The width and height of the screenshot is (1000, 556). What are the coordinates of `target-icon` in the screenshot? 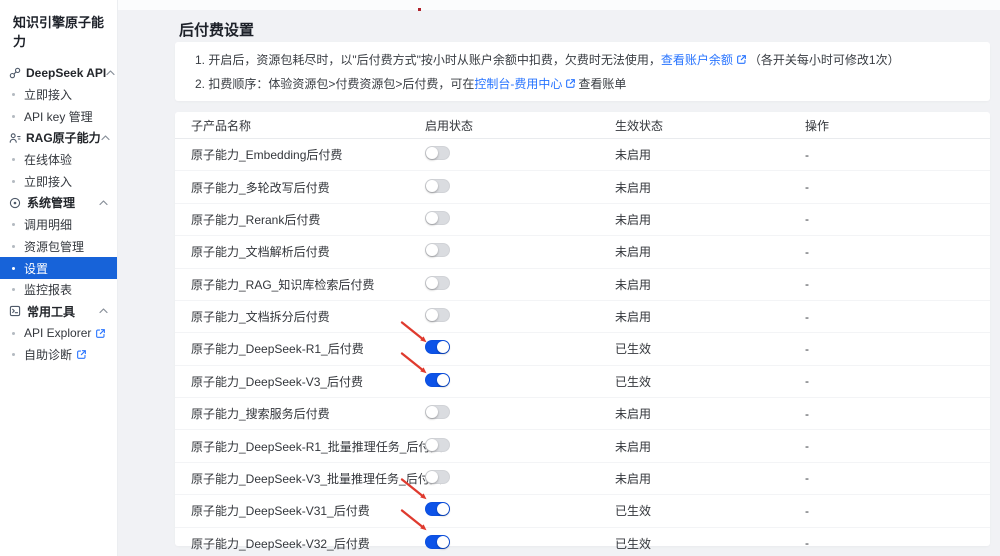 It's located at (15, 202).